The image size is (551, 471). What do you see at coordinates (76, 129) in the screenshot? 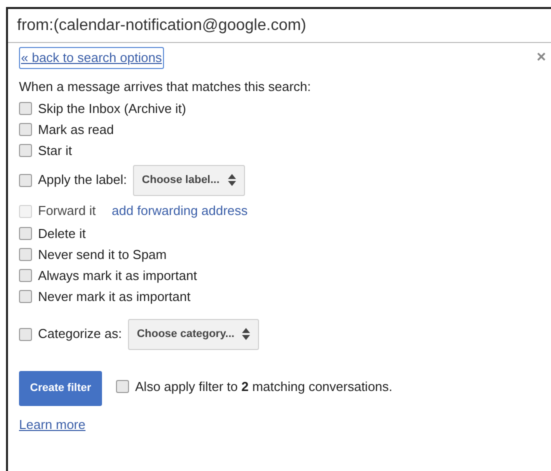
I see `option-label: Mark as read` at bounding box center [76, 129].